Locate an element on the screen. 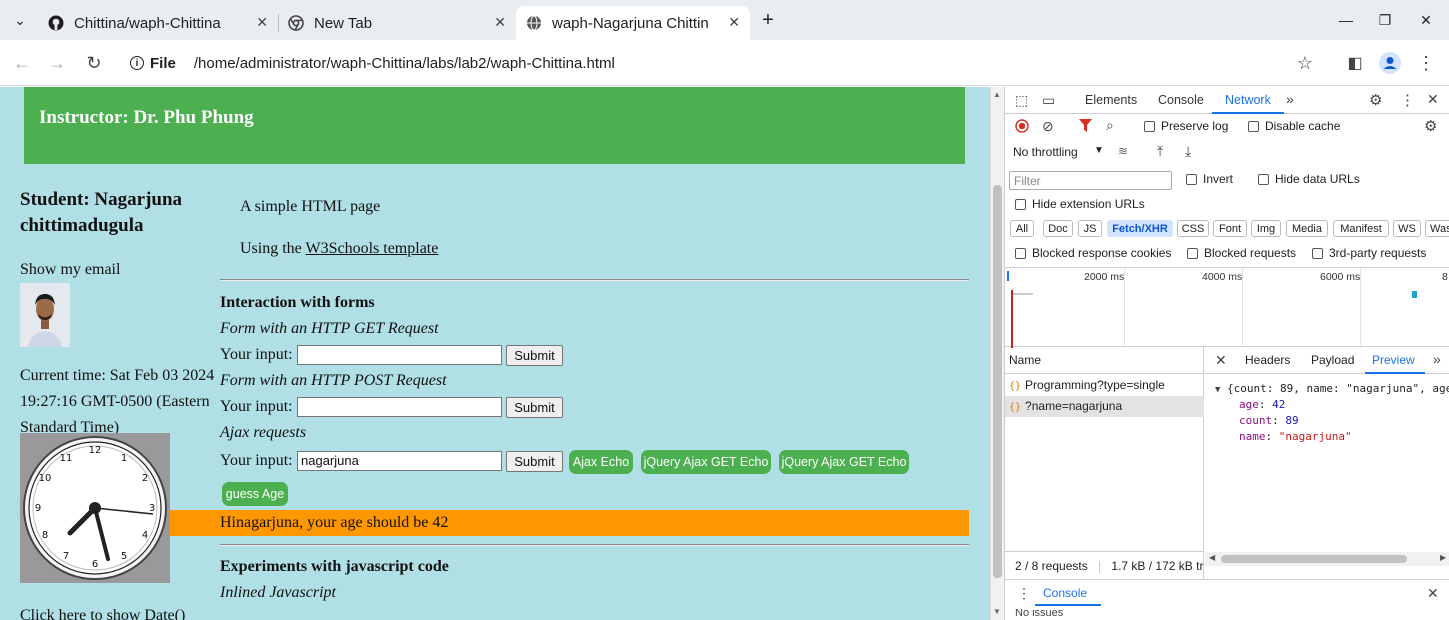 The height and width of the screenshot is (620, 1449). close-devtools-icon: ✕ is located at coordinates (1433, 99).